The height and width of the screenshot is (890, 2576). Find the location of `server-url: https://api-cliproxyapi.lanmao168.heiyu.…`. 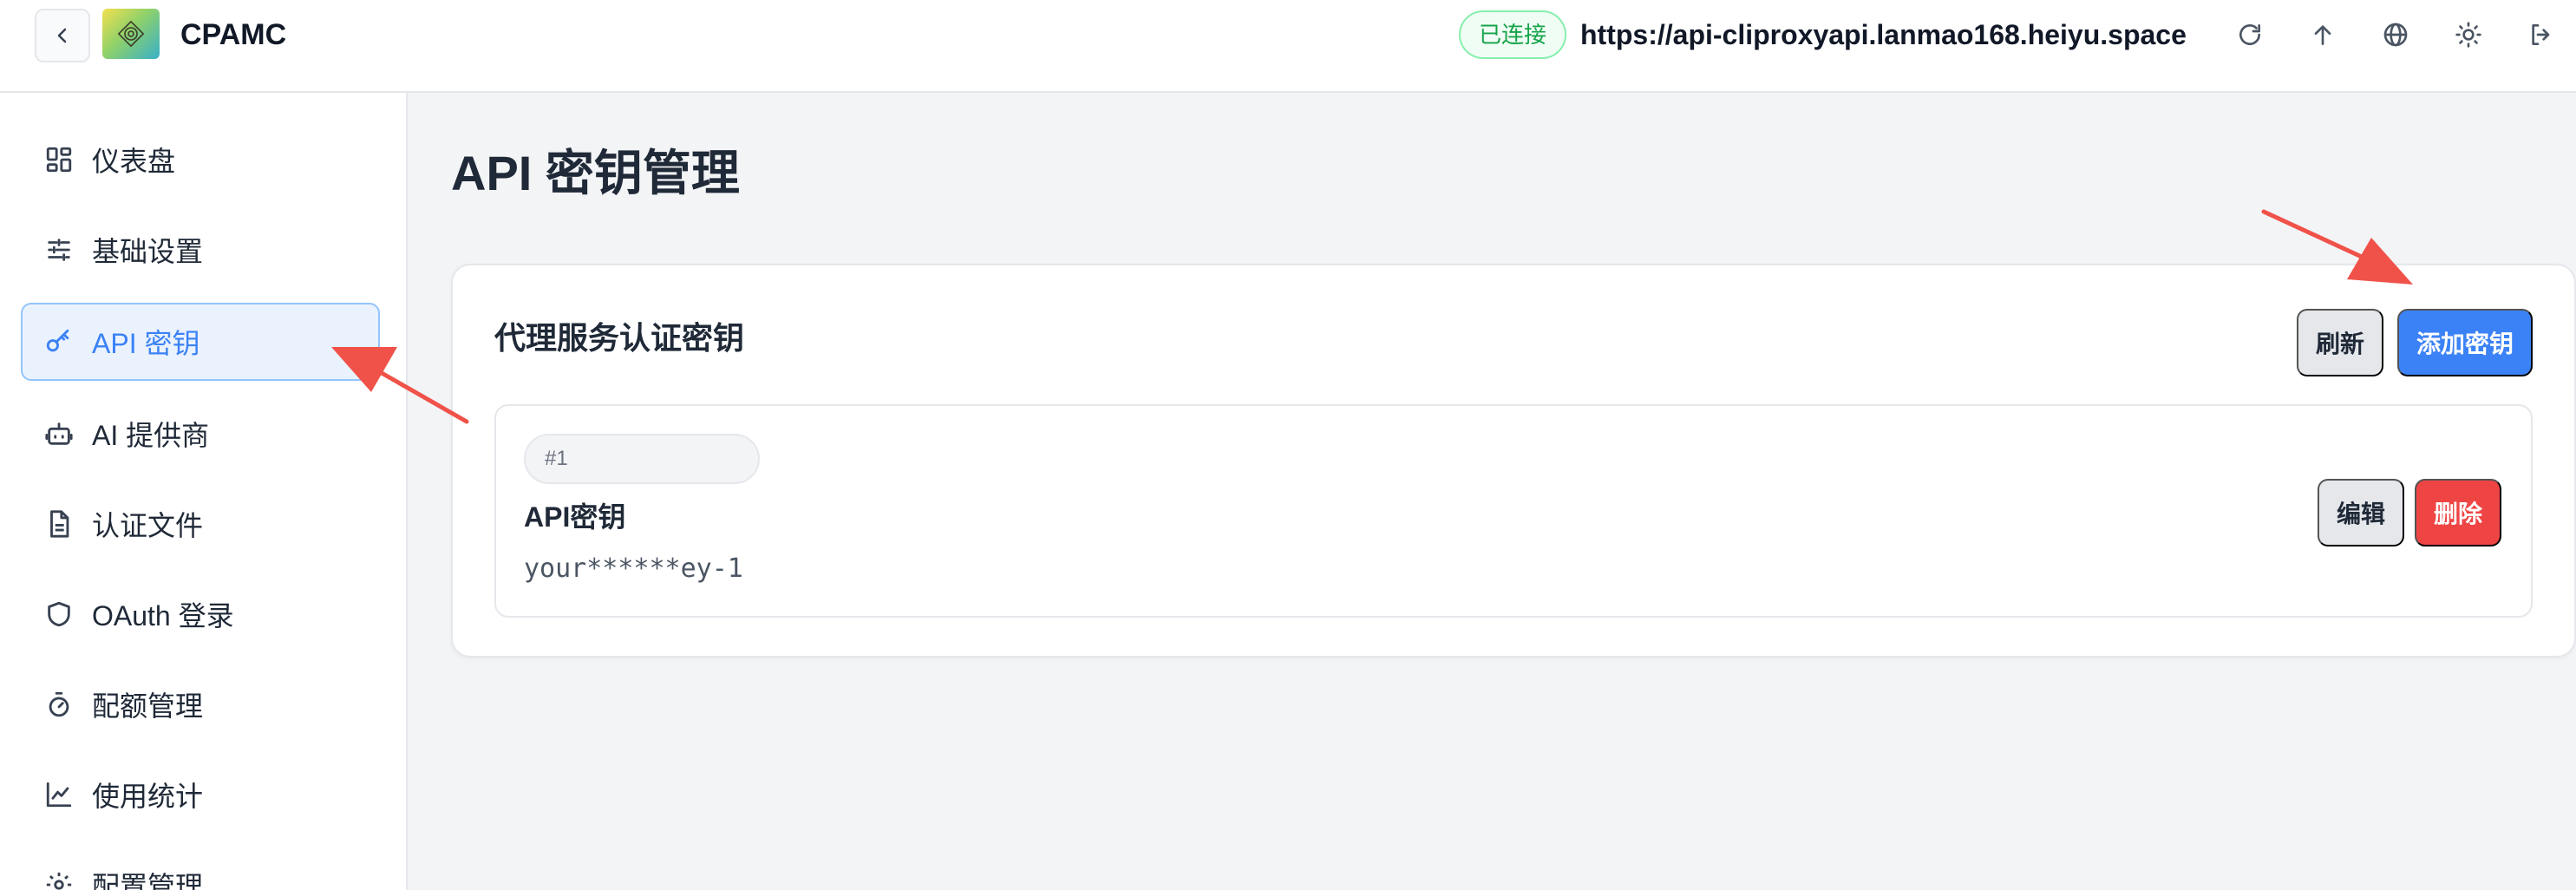

server-url: https://api-cliproxyapi.lanmao168.heiyu.… is located at coordinates (1883, 34).